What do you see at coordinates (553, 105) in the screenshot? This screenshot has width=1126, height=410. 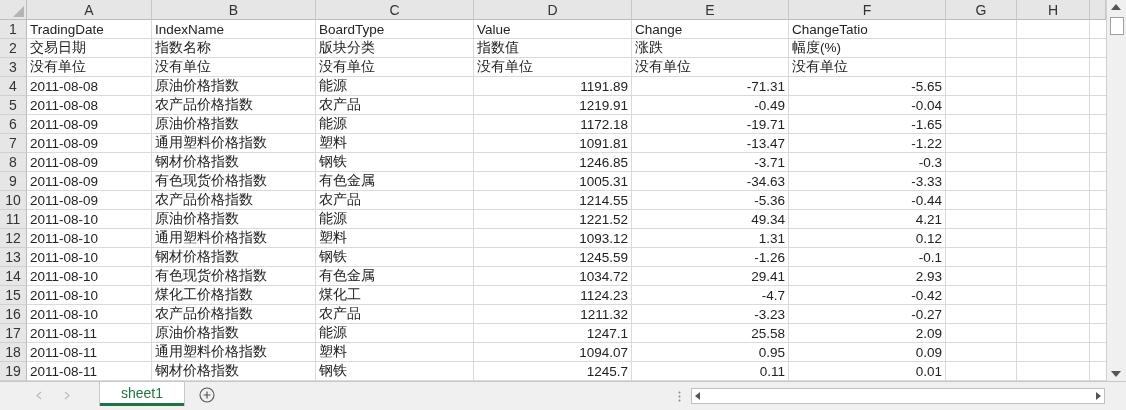 I see `table-cell: 1219.91` at bounding box center [553, 105].